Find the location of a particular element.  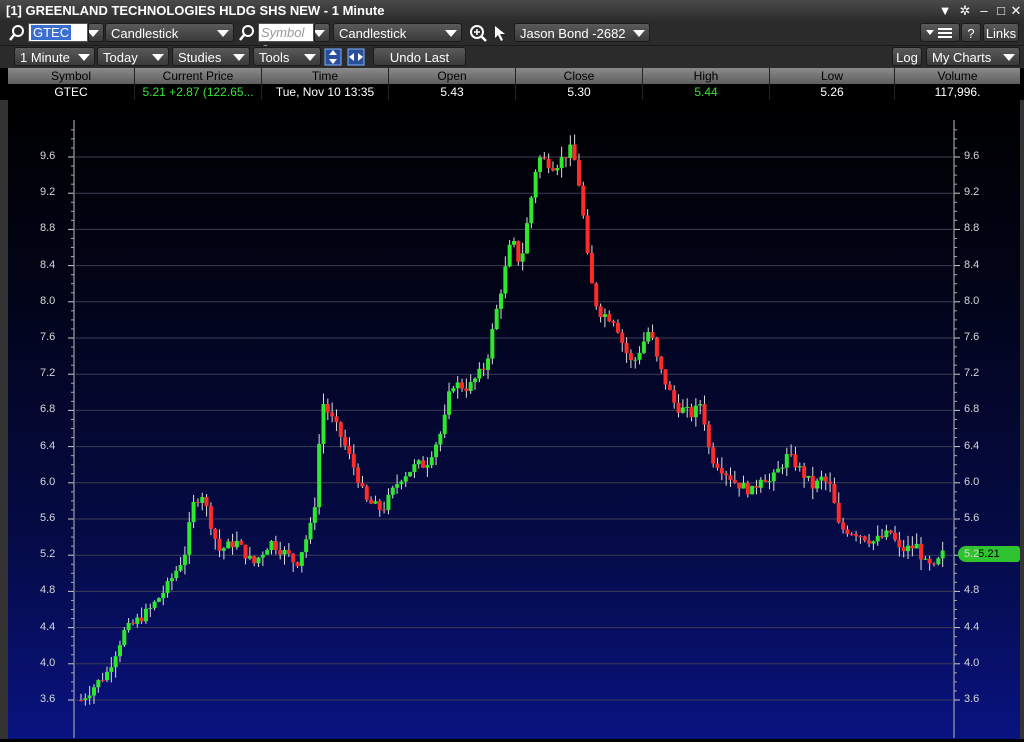

symbol2-input: Symbol 2 is located at coordinates (286, 40).